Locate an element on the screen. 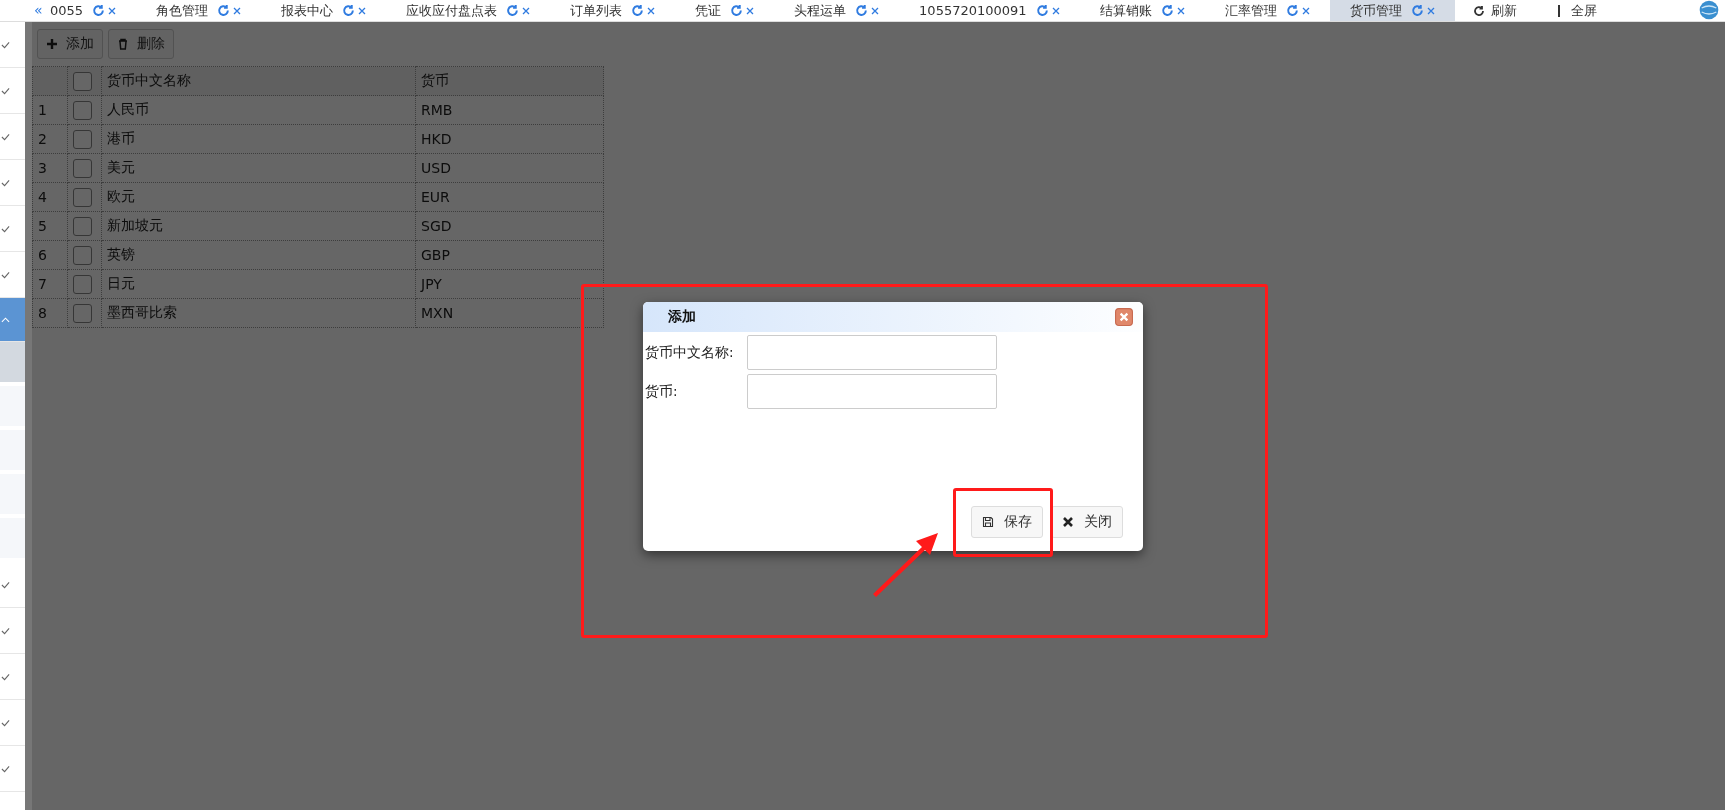 The width and height of the screenshot is (1725, 810). chevron-up-icon is located at coordinates (5, 319).